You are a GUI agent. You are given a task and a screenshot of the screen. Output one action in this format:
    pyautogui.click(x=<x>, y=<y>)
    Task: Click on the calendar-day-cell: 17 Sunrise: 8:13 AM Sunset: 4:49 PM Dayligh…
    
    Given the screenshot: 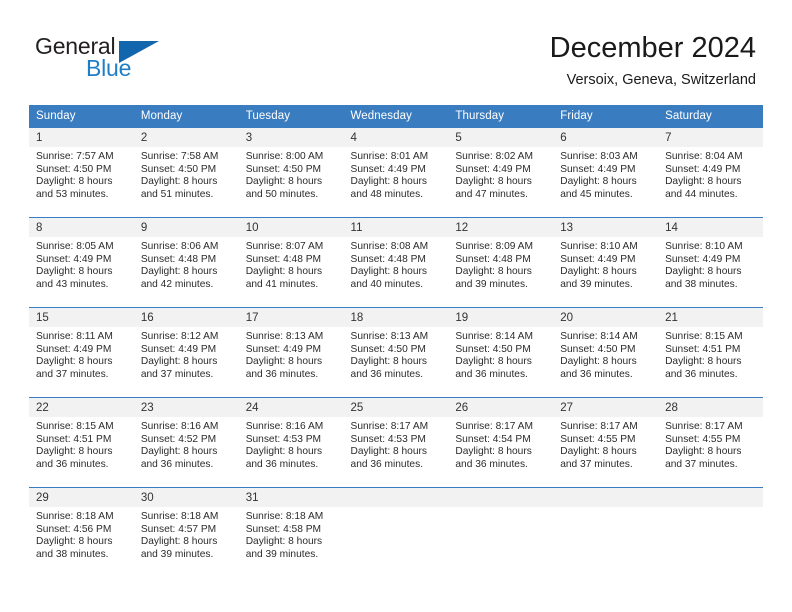 What is the action you would take?
    pyautogui.click(x=291, y=352)
    